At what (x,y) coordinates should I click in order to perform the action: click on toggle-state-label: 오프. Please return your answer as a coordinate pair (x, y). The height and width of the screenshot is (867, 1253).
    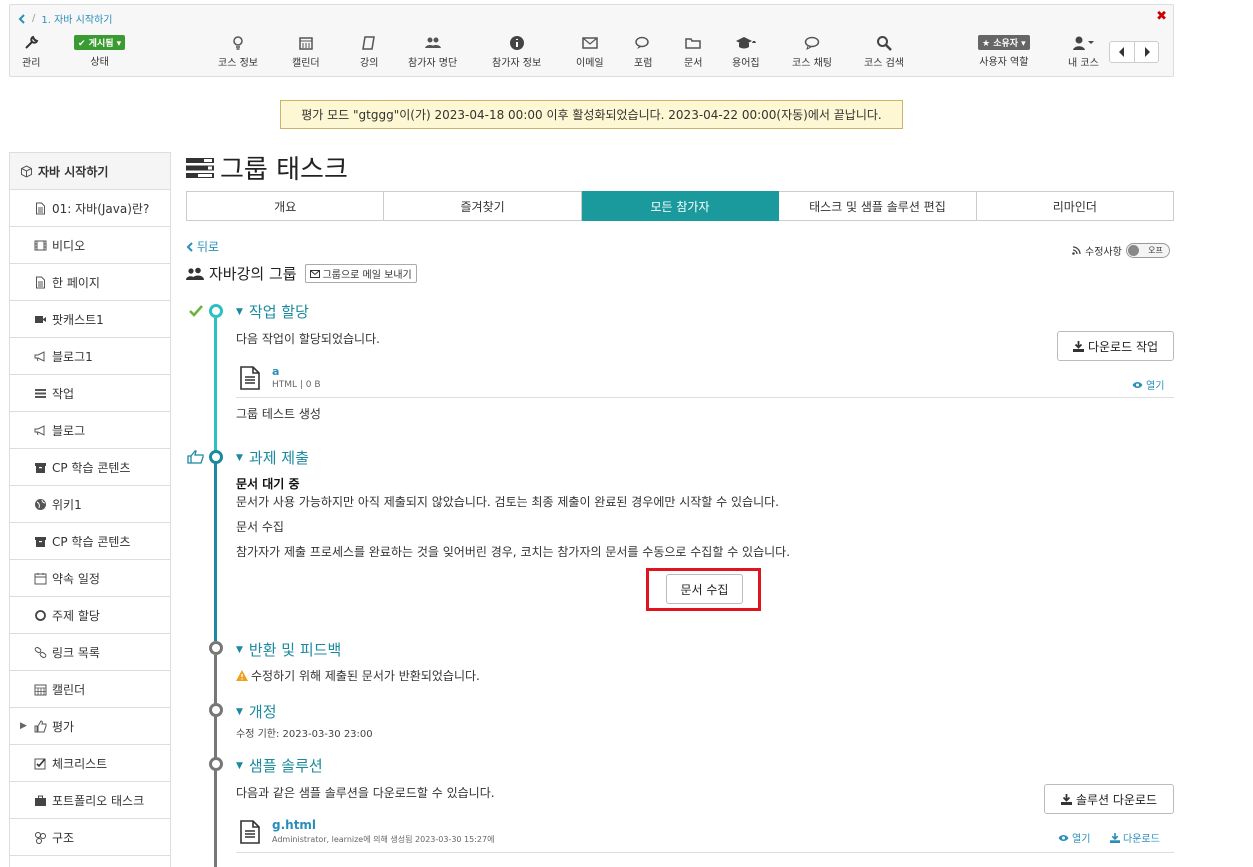
    Looking at the image, I should click on (1155, 250).